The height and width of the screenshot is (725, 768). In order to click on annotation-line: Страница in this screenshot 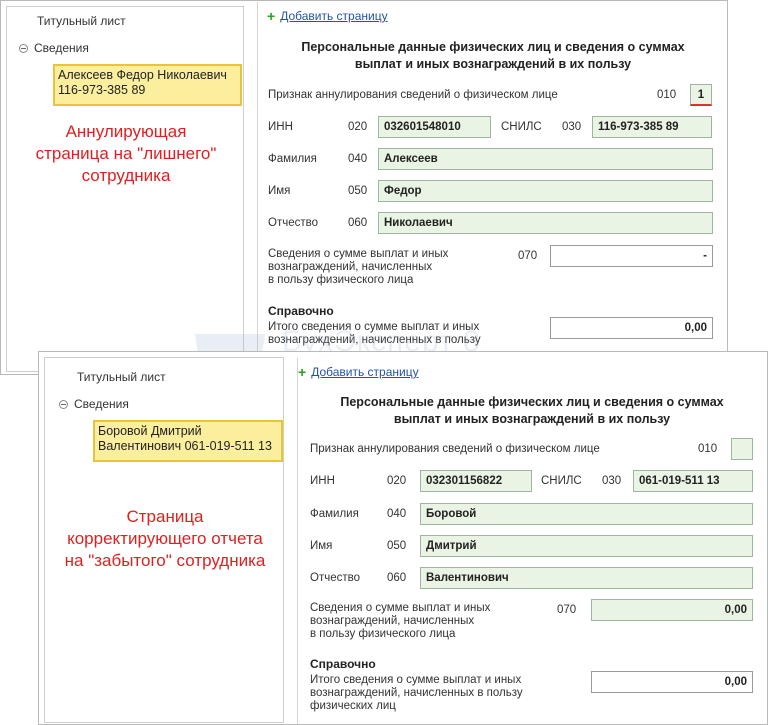, I will do `click(165, 516)`.